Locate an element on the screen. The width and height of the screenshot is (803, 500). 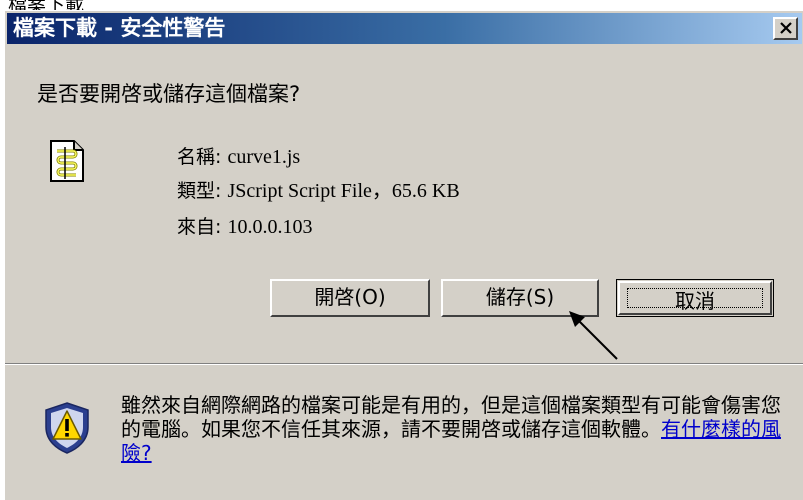
arrow-annotation-icon is located at coordinates (593, 335).